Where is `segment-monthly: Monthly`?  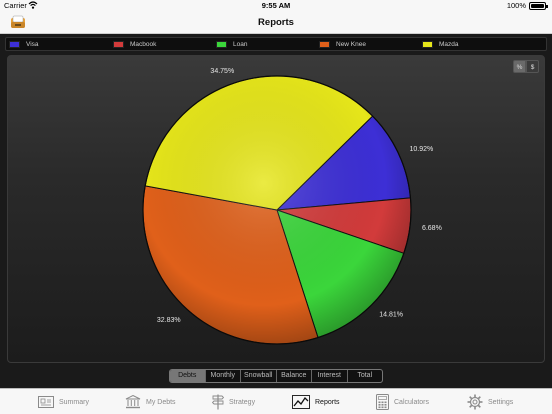 segment-monthly: Monthly is located at coordinates (223, 376).